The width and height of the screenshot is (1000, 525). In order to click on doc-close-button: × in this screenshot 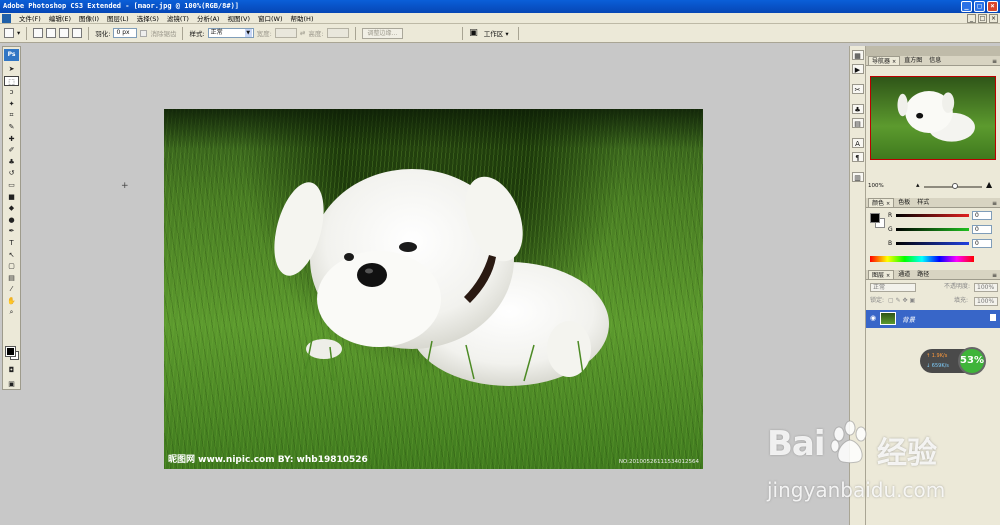, I will do `click(993, 18)`.